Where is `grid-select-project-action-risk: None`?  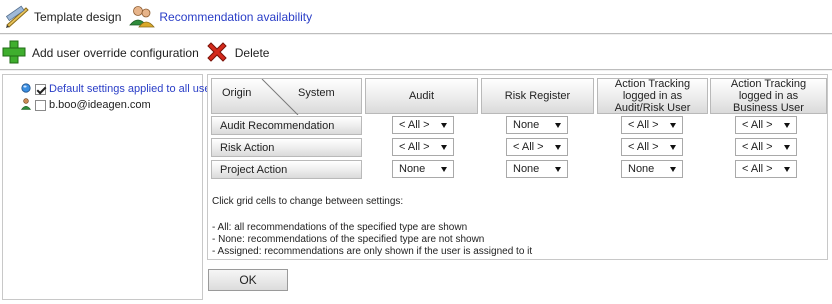
grid-select-project-action-risk: None is located at coordinates (537, 169).